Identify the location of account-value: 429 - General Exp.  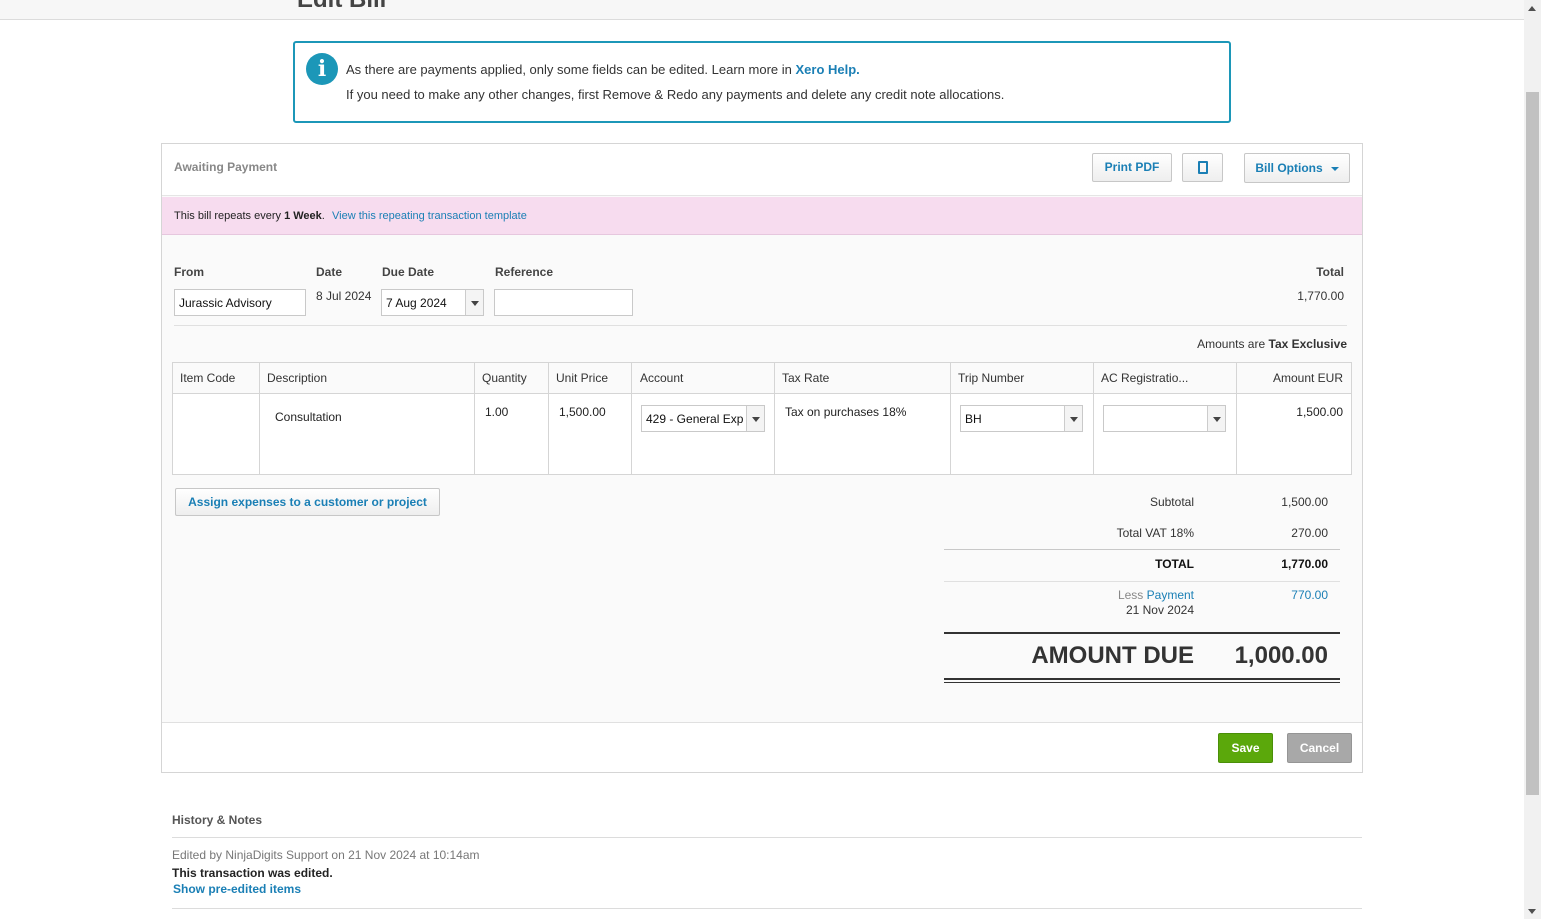
(695, 419).